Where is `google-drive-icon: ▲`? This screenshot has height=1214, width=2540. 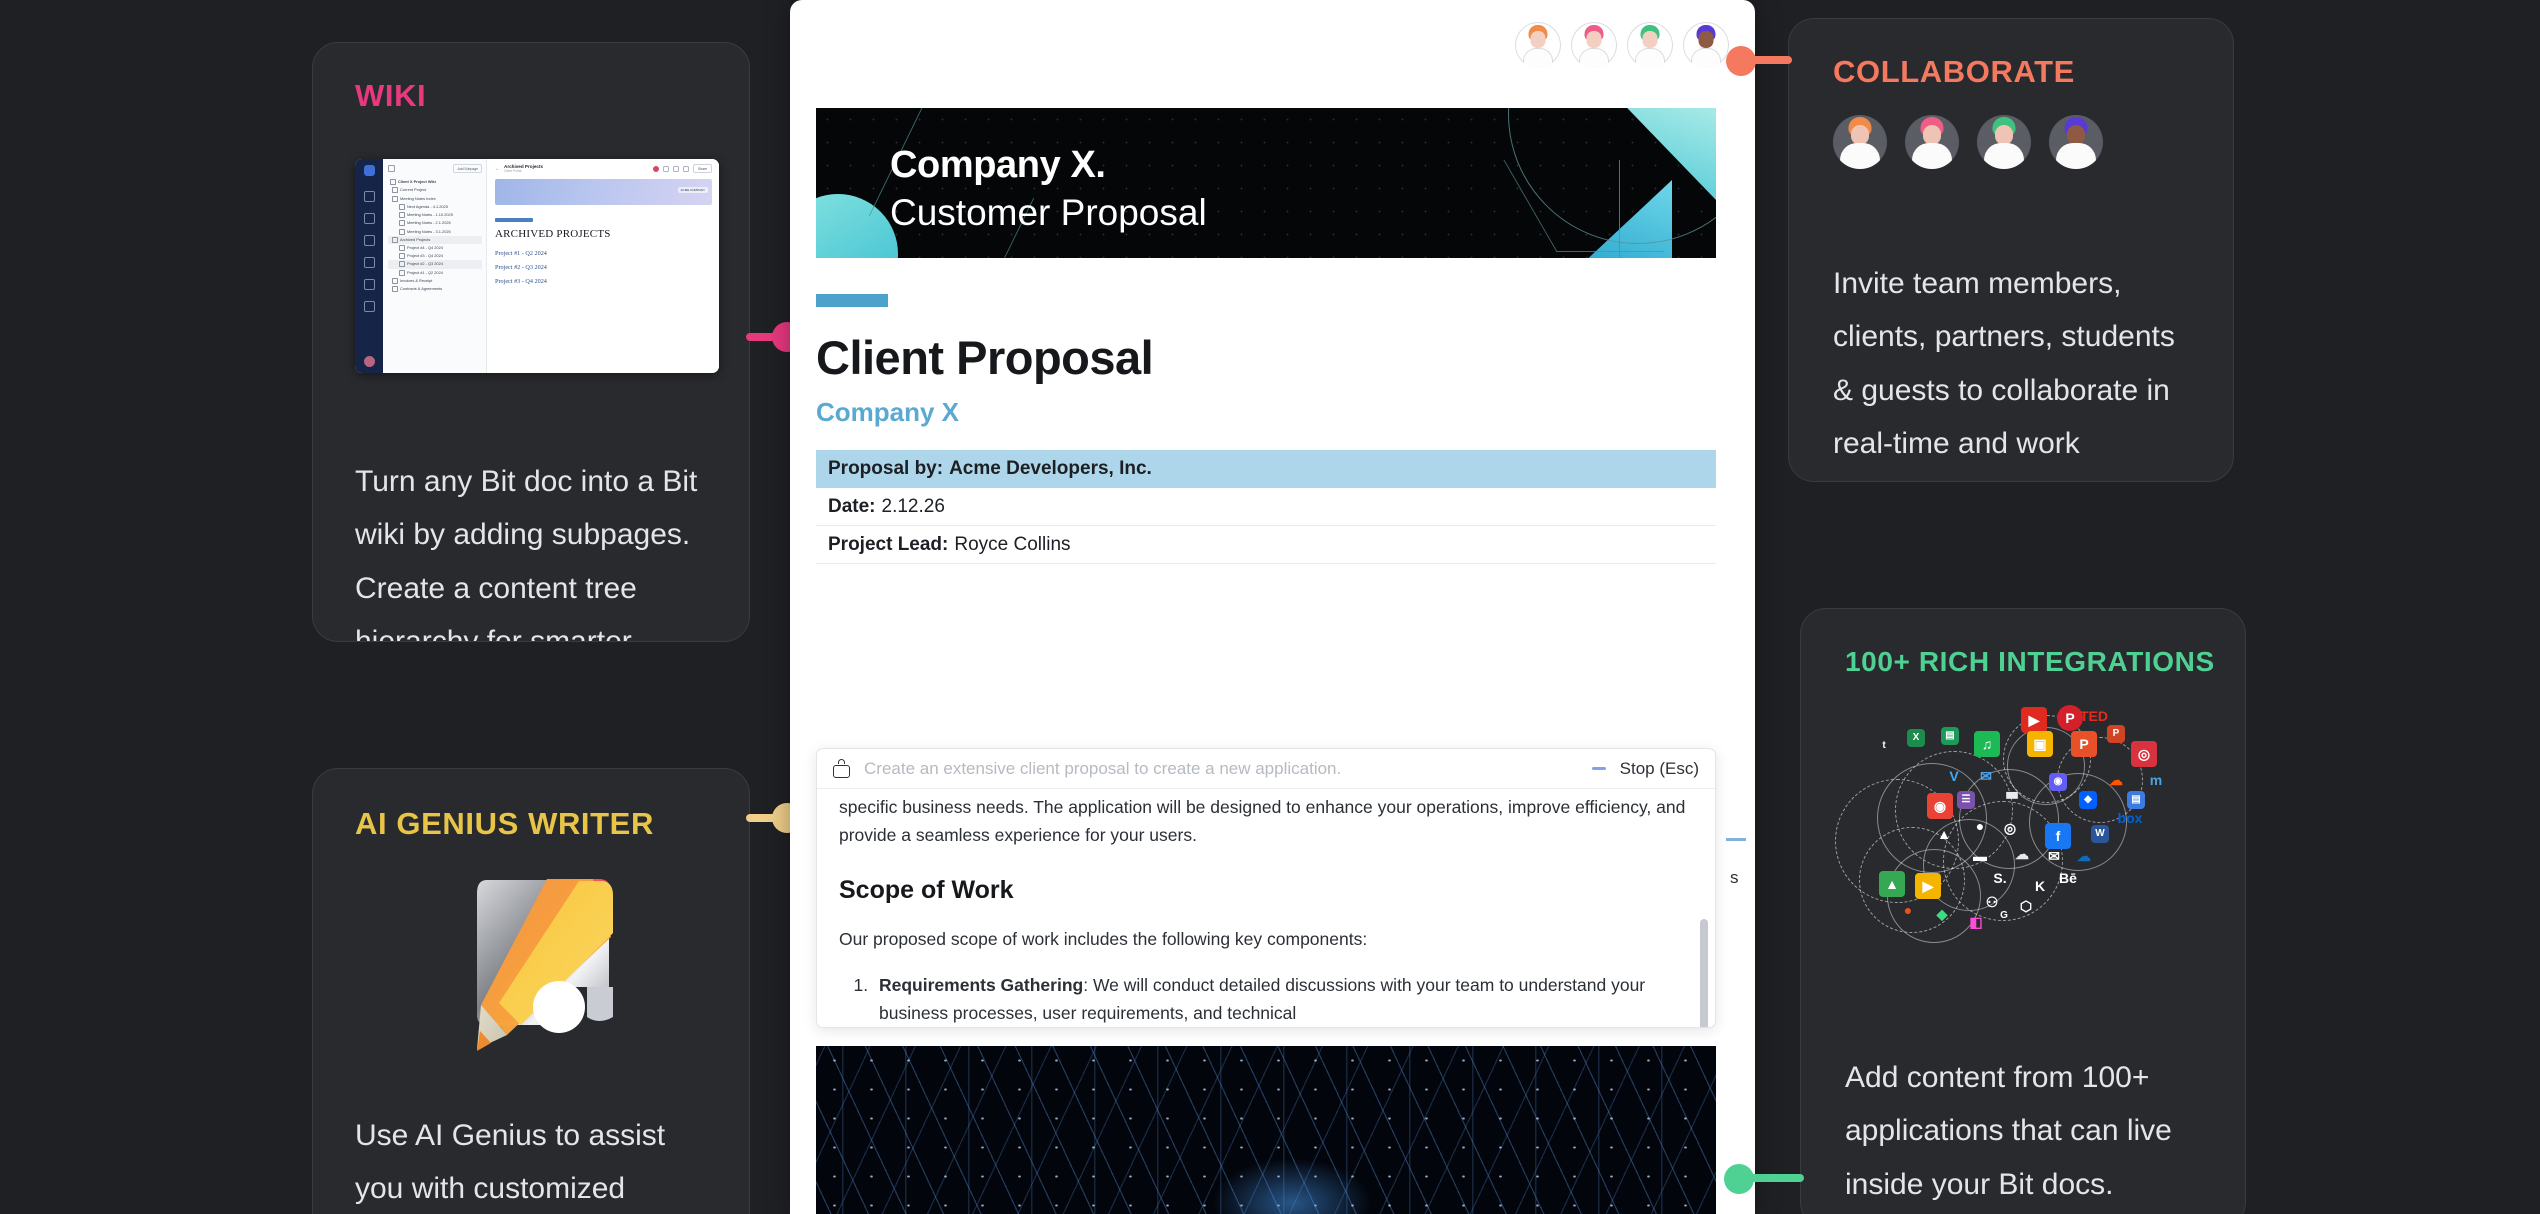
google-drive-icon: ▲ is located at coordinates (1944, 834).